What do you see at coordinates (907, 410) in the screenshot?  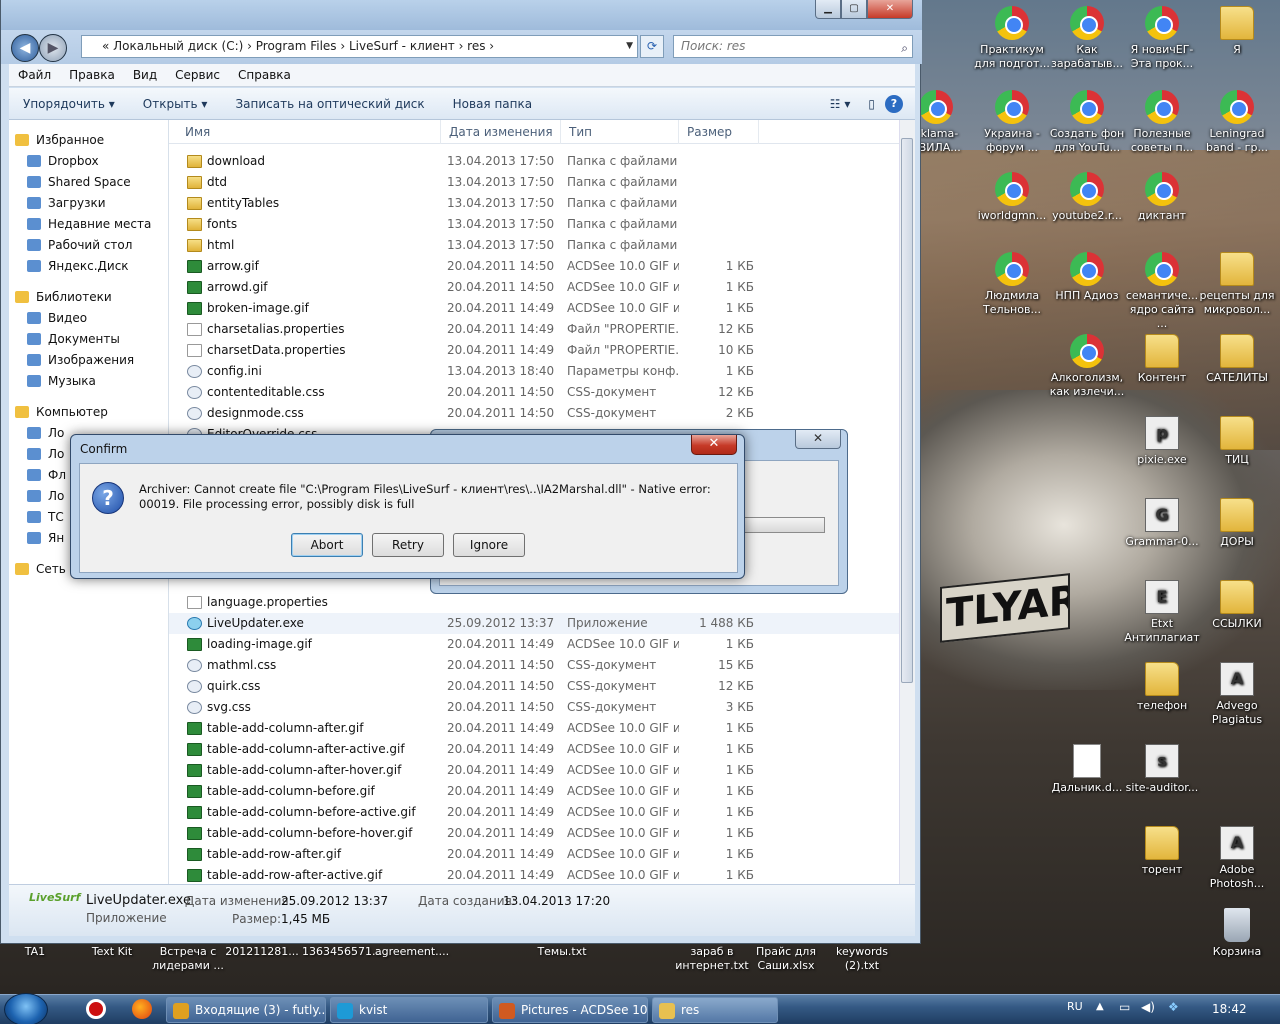 I see `scrollbar-thumb` at bounding box center [907, 410].